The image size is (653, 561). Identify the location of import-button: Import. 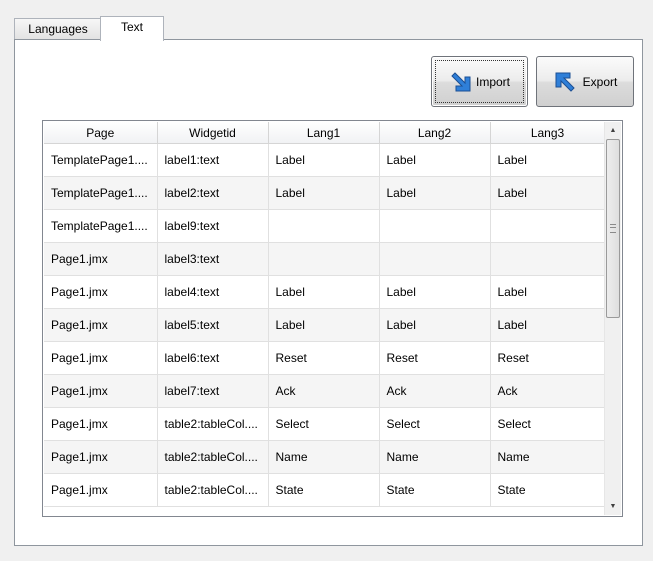
(479, 81).